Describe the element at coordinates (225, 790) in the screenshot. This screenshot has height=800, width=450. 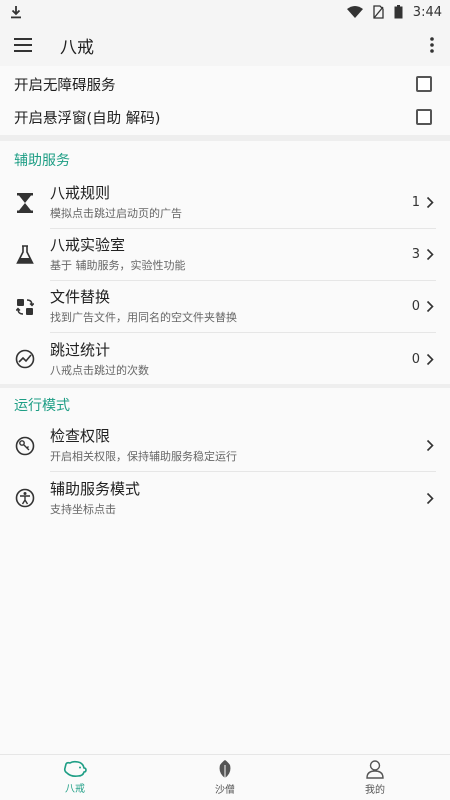
I see `nav-label: 沙僧` at that location.